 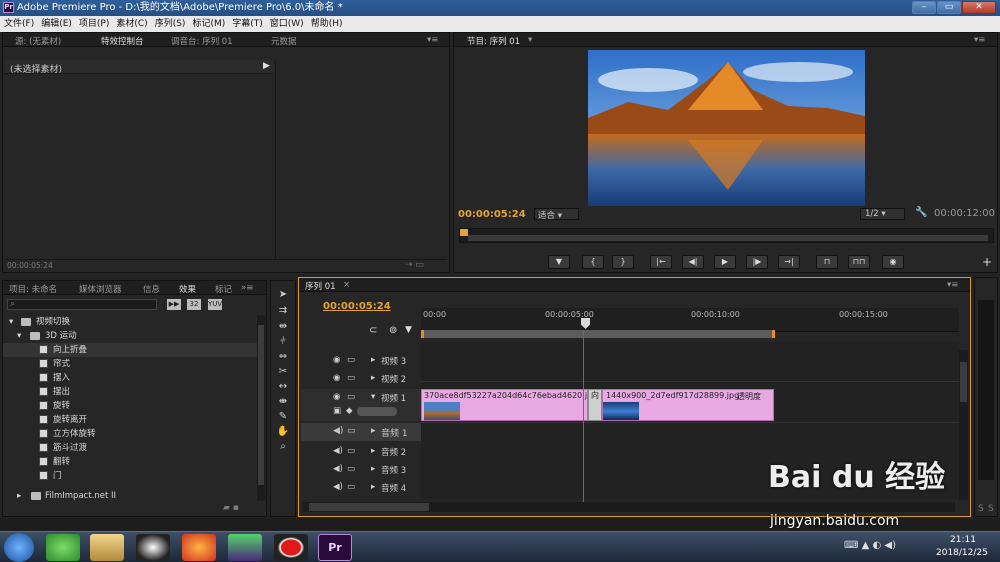 I want to click on tree-item: 翻转, so click(x=134, y=462).